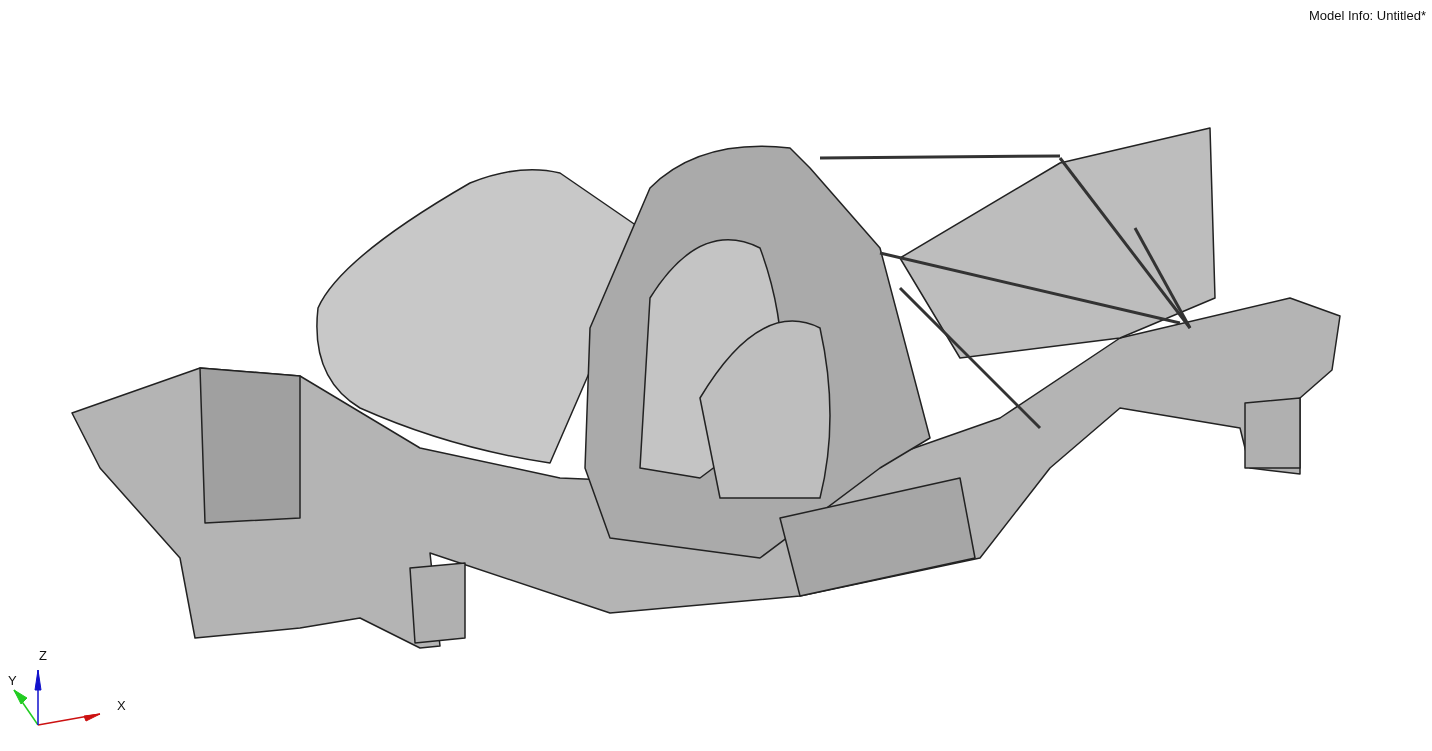  What do you see at coordinates (121, 705) in the screenshot?
I see `axis-label: X` at bounding box center [121, 705].